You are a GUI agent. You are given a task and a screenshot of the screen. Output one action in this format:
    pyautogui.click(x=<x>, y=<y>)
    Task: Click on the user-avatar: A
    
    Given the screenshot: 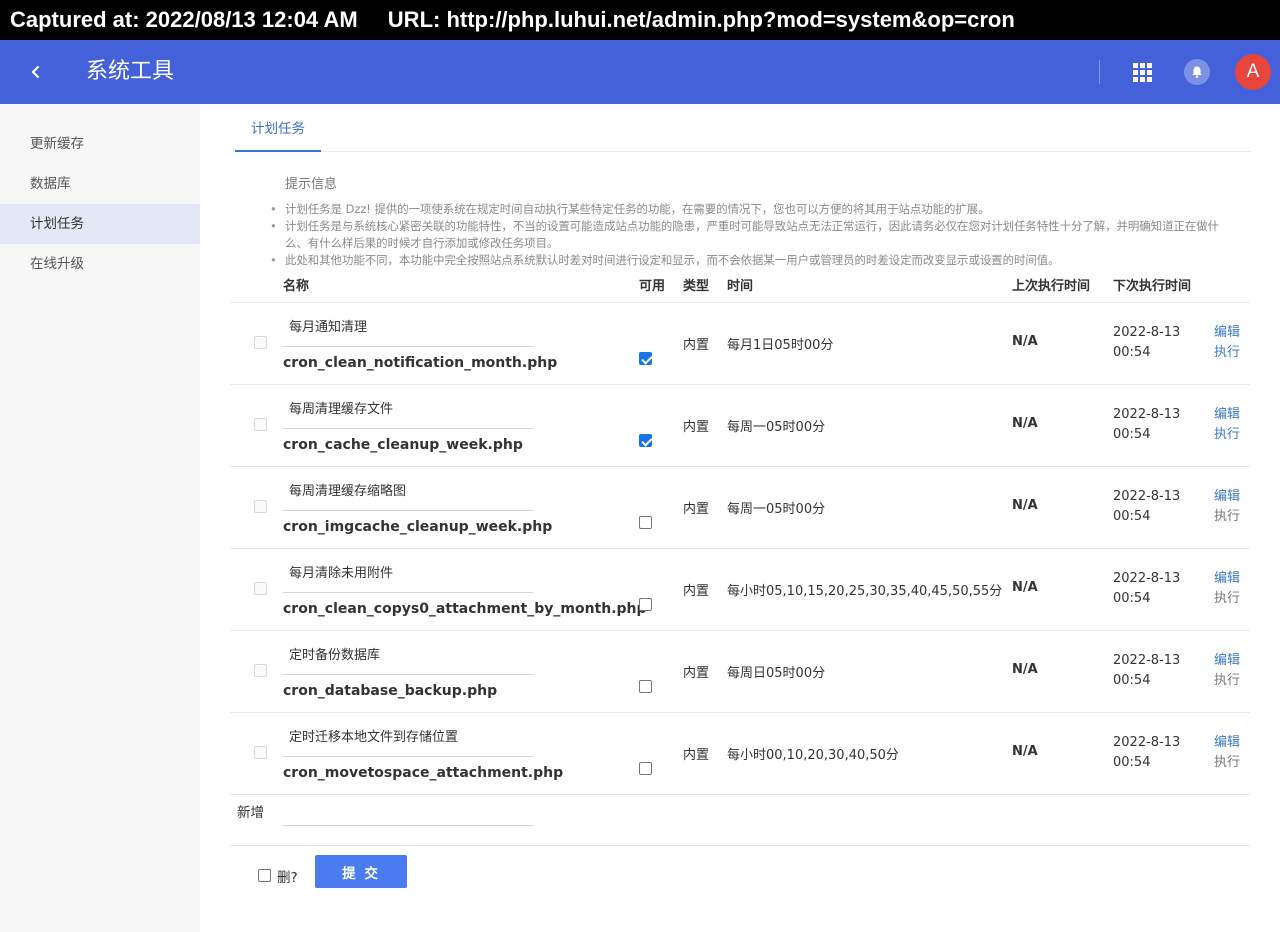 What is the action you would take?
    pyautogui.click(x=1253, y=72)
    